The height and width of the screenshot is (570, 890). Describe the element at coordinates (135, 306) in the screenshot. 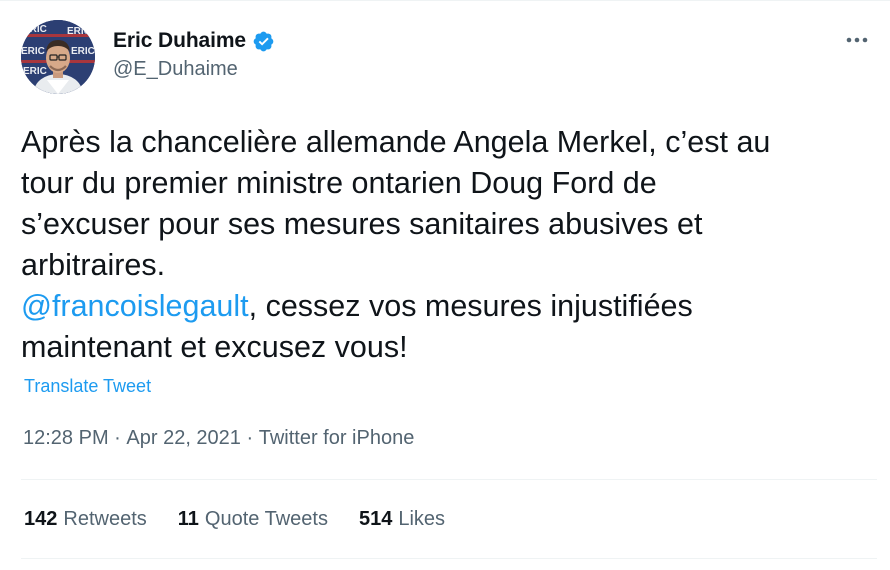

I see `mention-link: @francoislegault` at that location.